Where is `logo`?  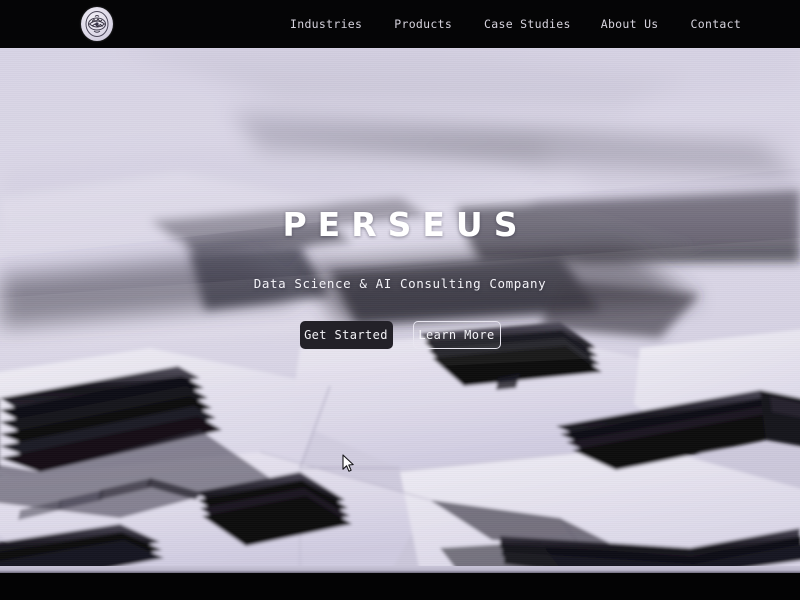
logo is located at coordinates (97, 24).